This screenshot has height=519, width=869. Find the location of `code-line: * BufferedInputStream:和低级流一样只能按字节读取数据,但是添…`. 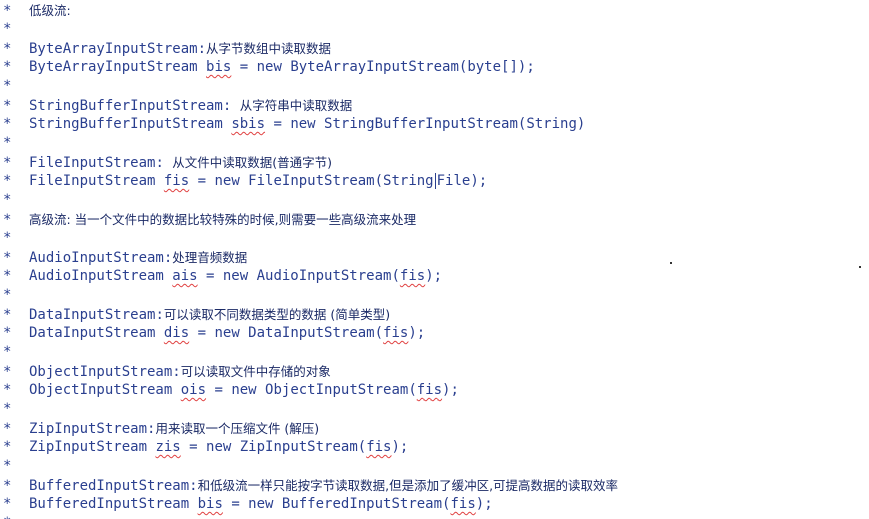

code-line: * BufferedInputStream:和低级流一样只能按字节读取数据,但是添… is located at coordinates (310, 485).